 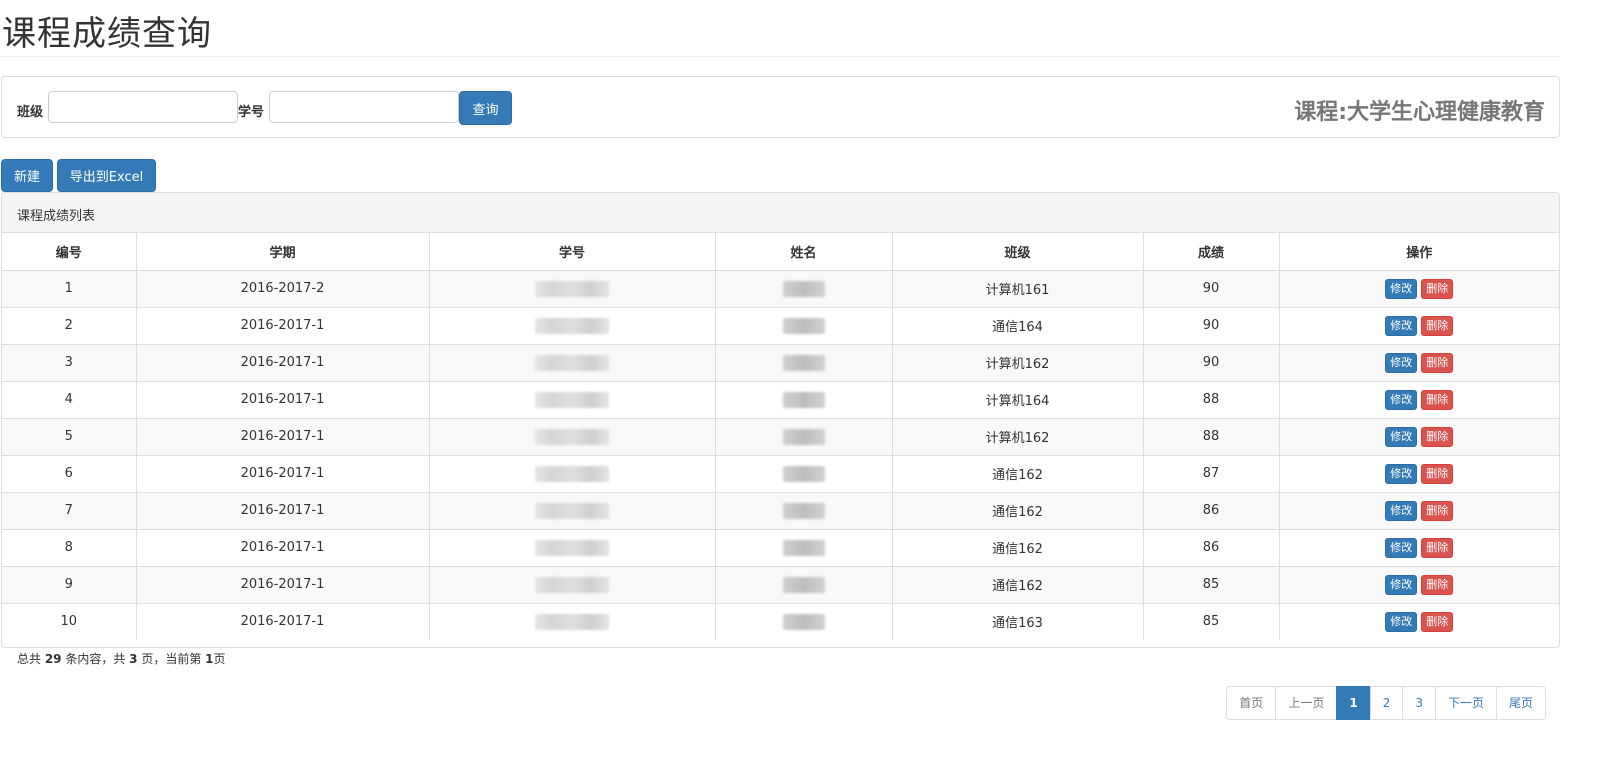 I want to click on cell-score: 88, so click(x=1211, y=400).